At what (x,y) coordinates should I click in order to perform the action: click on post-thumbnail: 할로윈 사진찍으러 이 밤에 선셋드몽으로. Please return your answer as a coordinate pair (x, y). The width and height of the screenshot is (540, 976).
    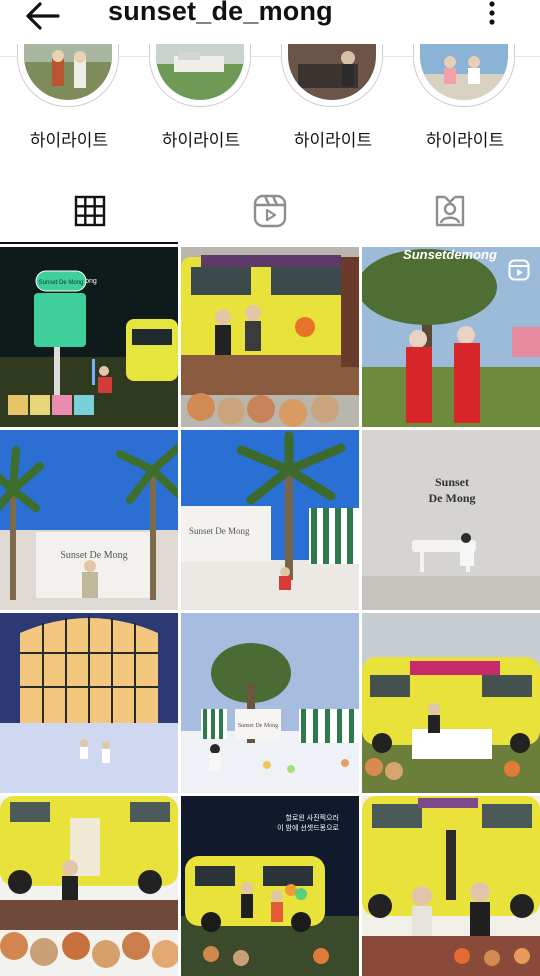
    Looking at the image, I should click on (270, 886).